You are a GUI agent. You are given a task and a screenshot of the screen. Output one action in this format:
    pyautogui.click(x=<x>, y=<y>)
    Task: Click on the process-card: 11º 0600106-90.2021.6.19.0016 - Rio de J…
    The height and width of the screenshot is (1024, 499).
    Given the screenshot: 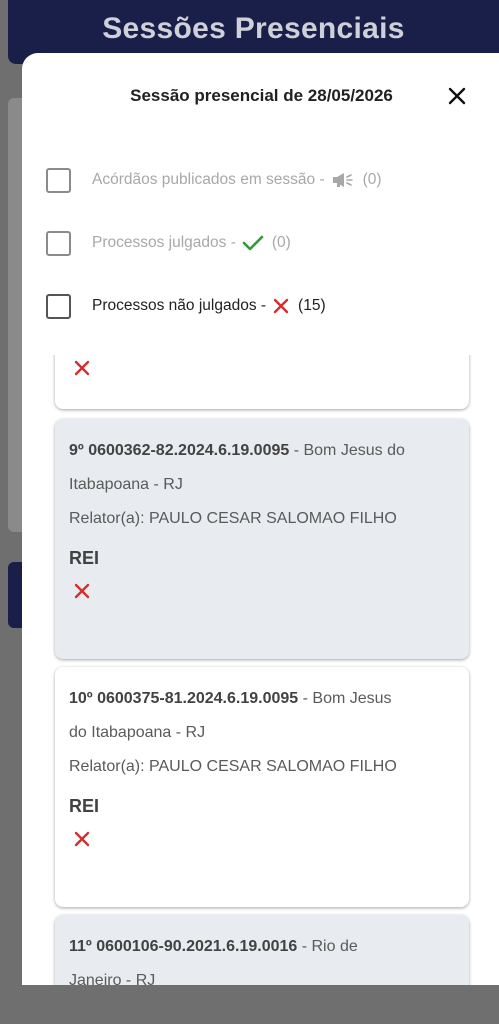 What is the action you would take?
    pyautogui.click(x=262, y=950)
    